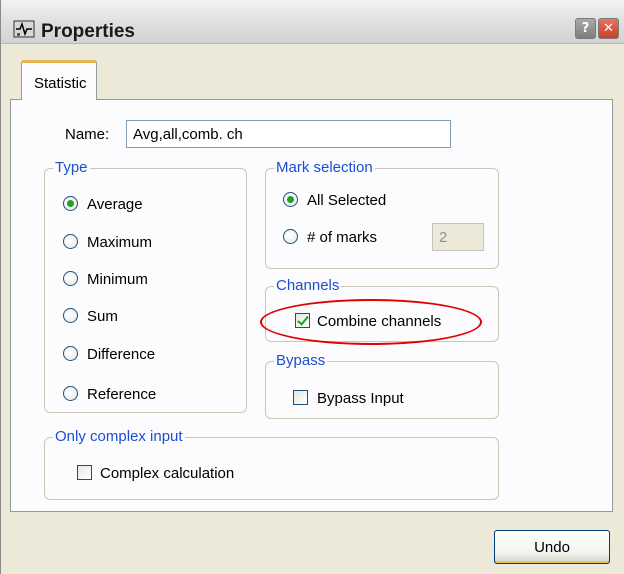  Describe the element at coordinates (301, 360) in the screenshot. I see `bypass-title: Bypass` at that location.